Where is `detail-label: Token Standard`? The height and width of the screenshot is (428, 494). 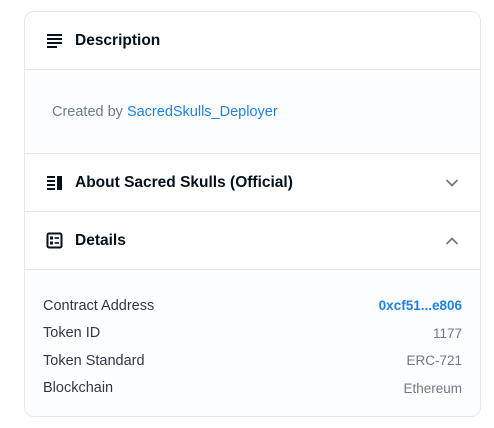 detail-label: Token Standard is located at coordinates (94, 360).